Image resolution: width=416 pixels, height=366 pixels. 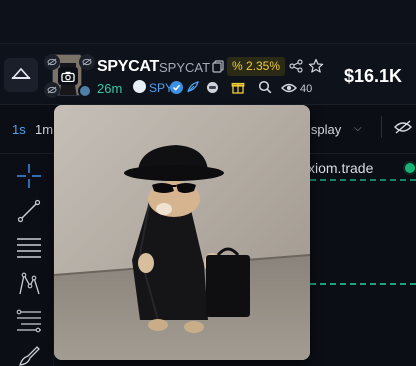 I want to click on home-button, so click(x=21, y=75).